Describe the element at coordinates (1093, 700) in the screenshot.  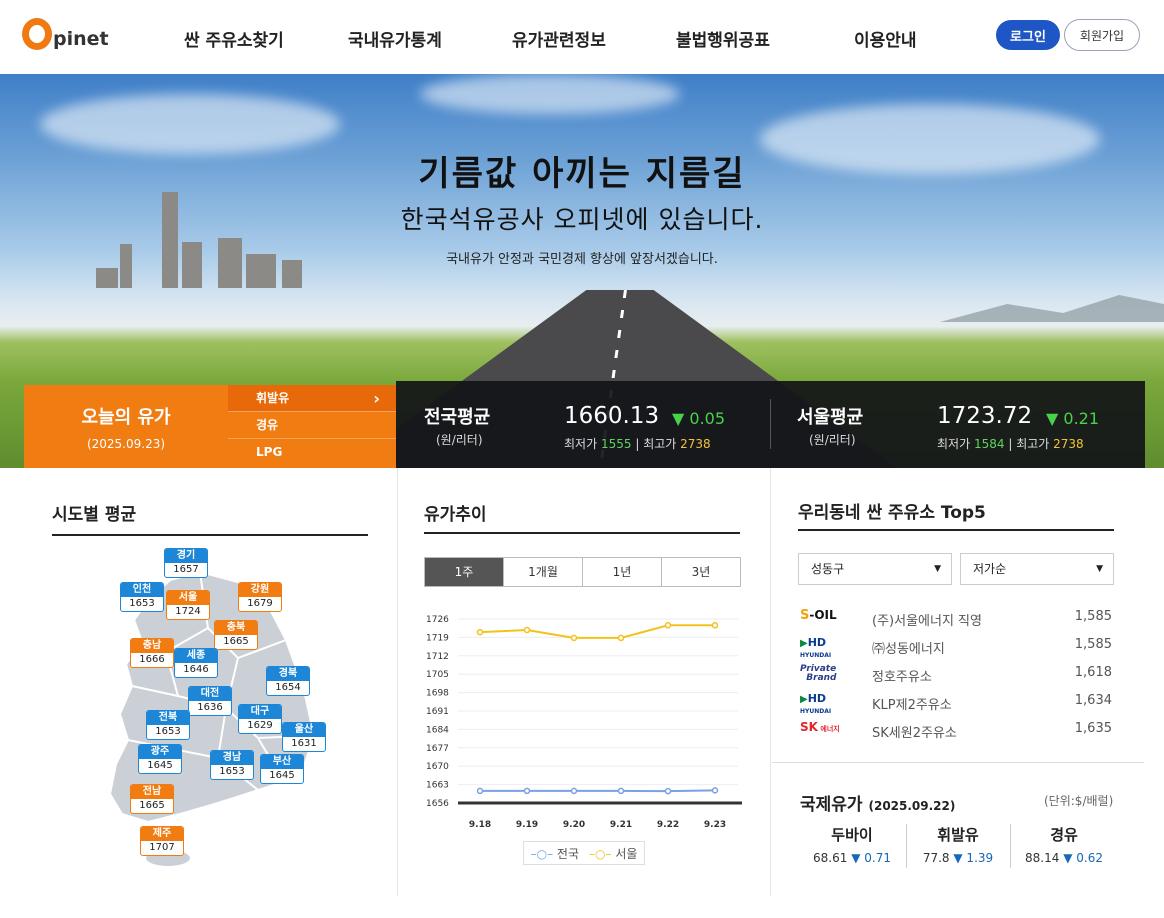
I see `station-price: 1,634` at that location.